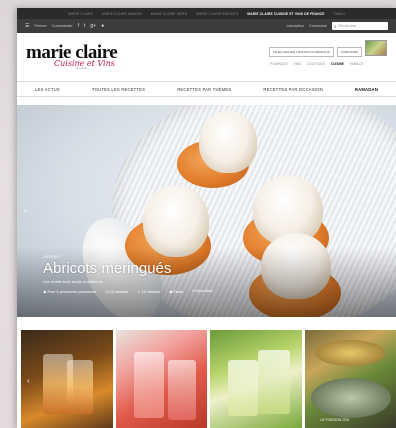 The image size is (396, 428). Describe the element at coordinates (72, 57) in the screenshot. I see `site-logo: marie claire Cuisine et Vins de France` at that location.